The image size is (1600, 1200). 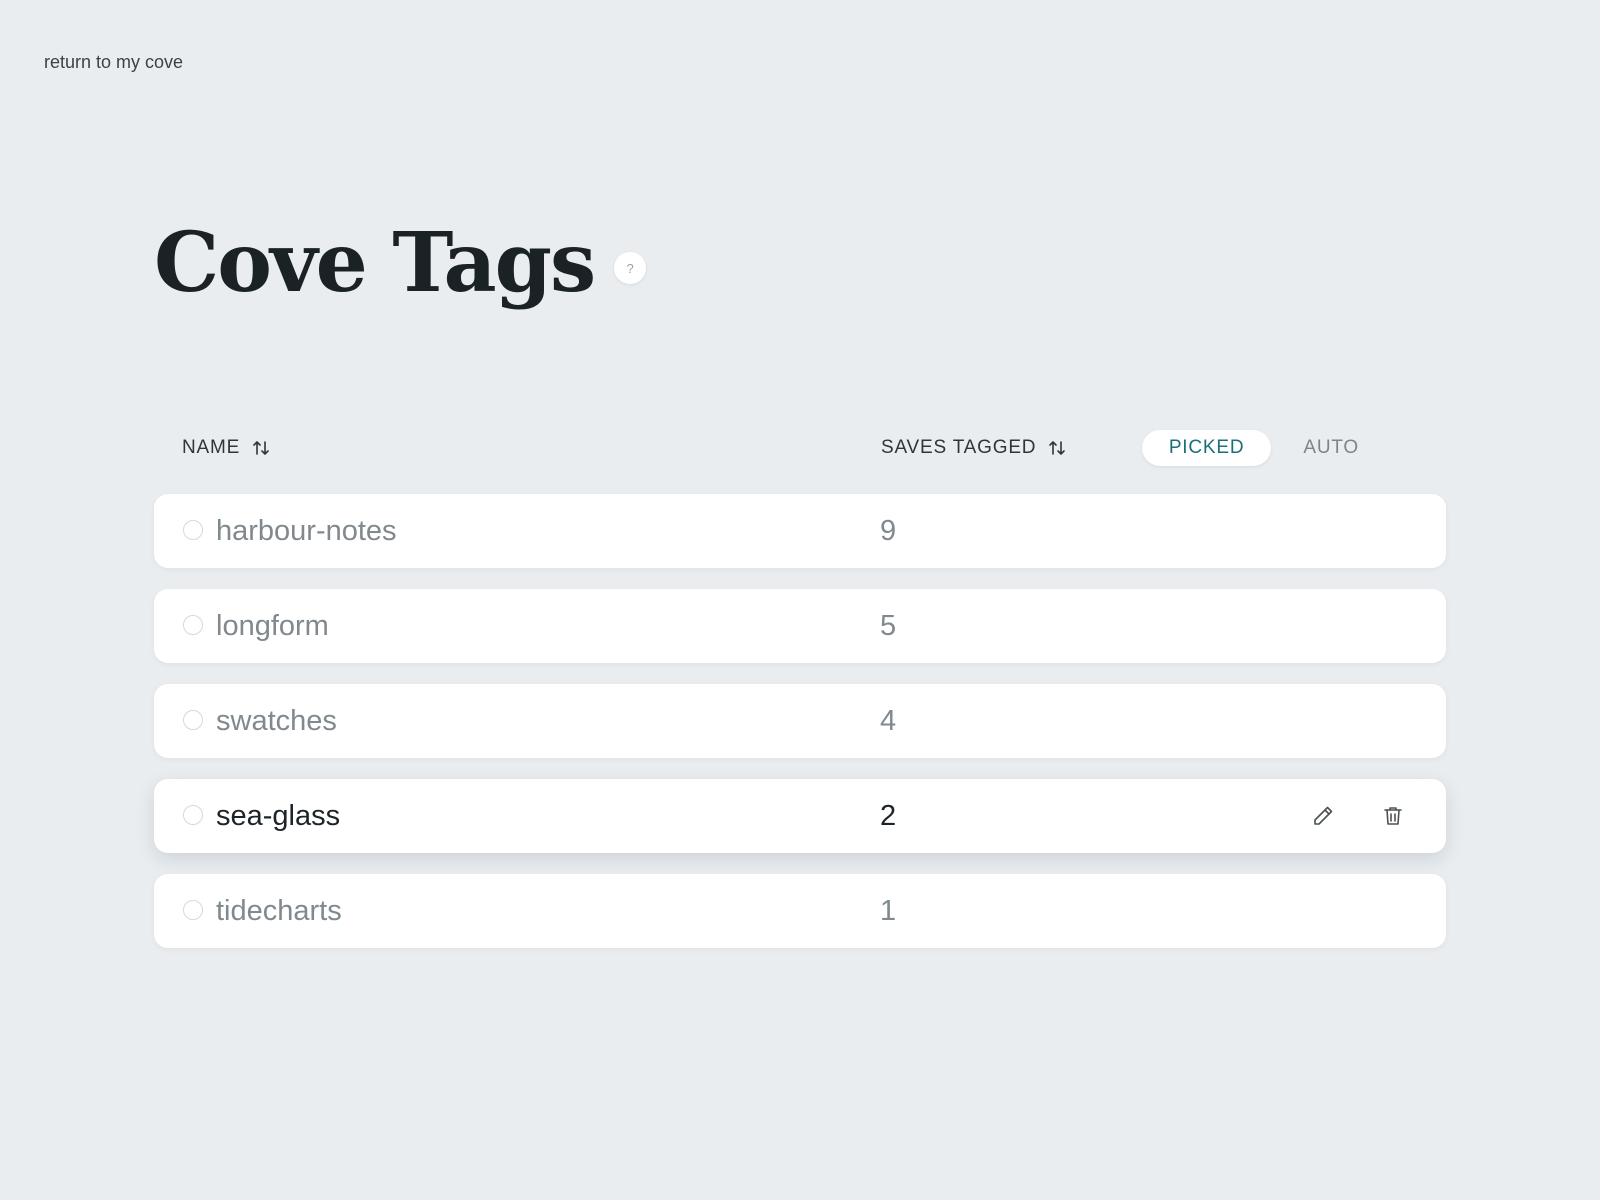 I want to click on row-actions, so click(x=1358, y=816).